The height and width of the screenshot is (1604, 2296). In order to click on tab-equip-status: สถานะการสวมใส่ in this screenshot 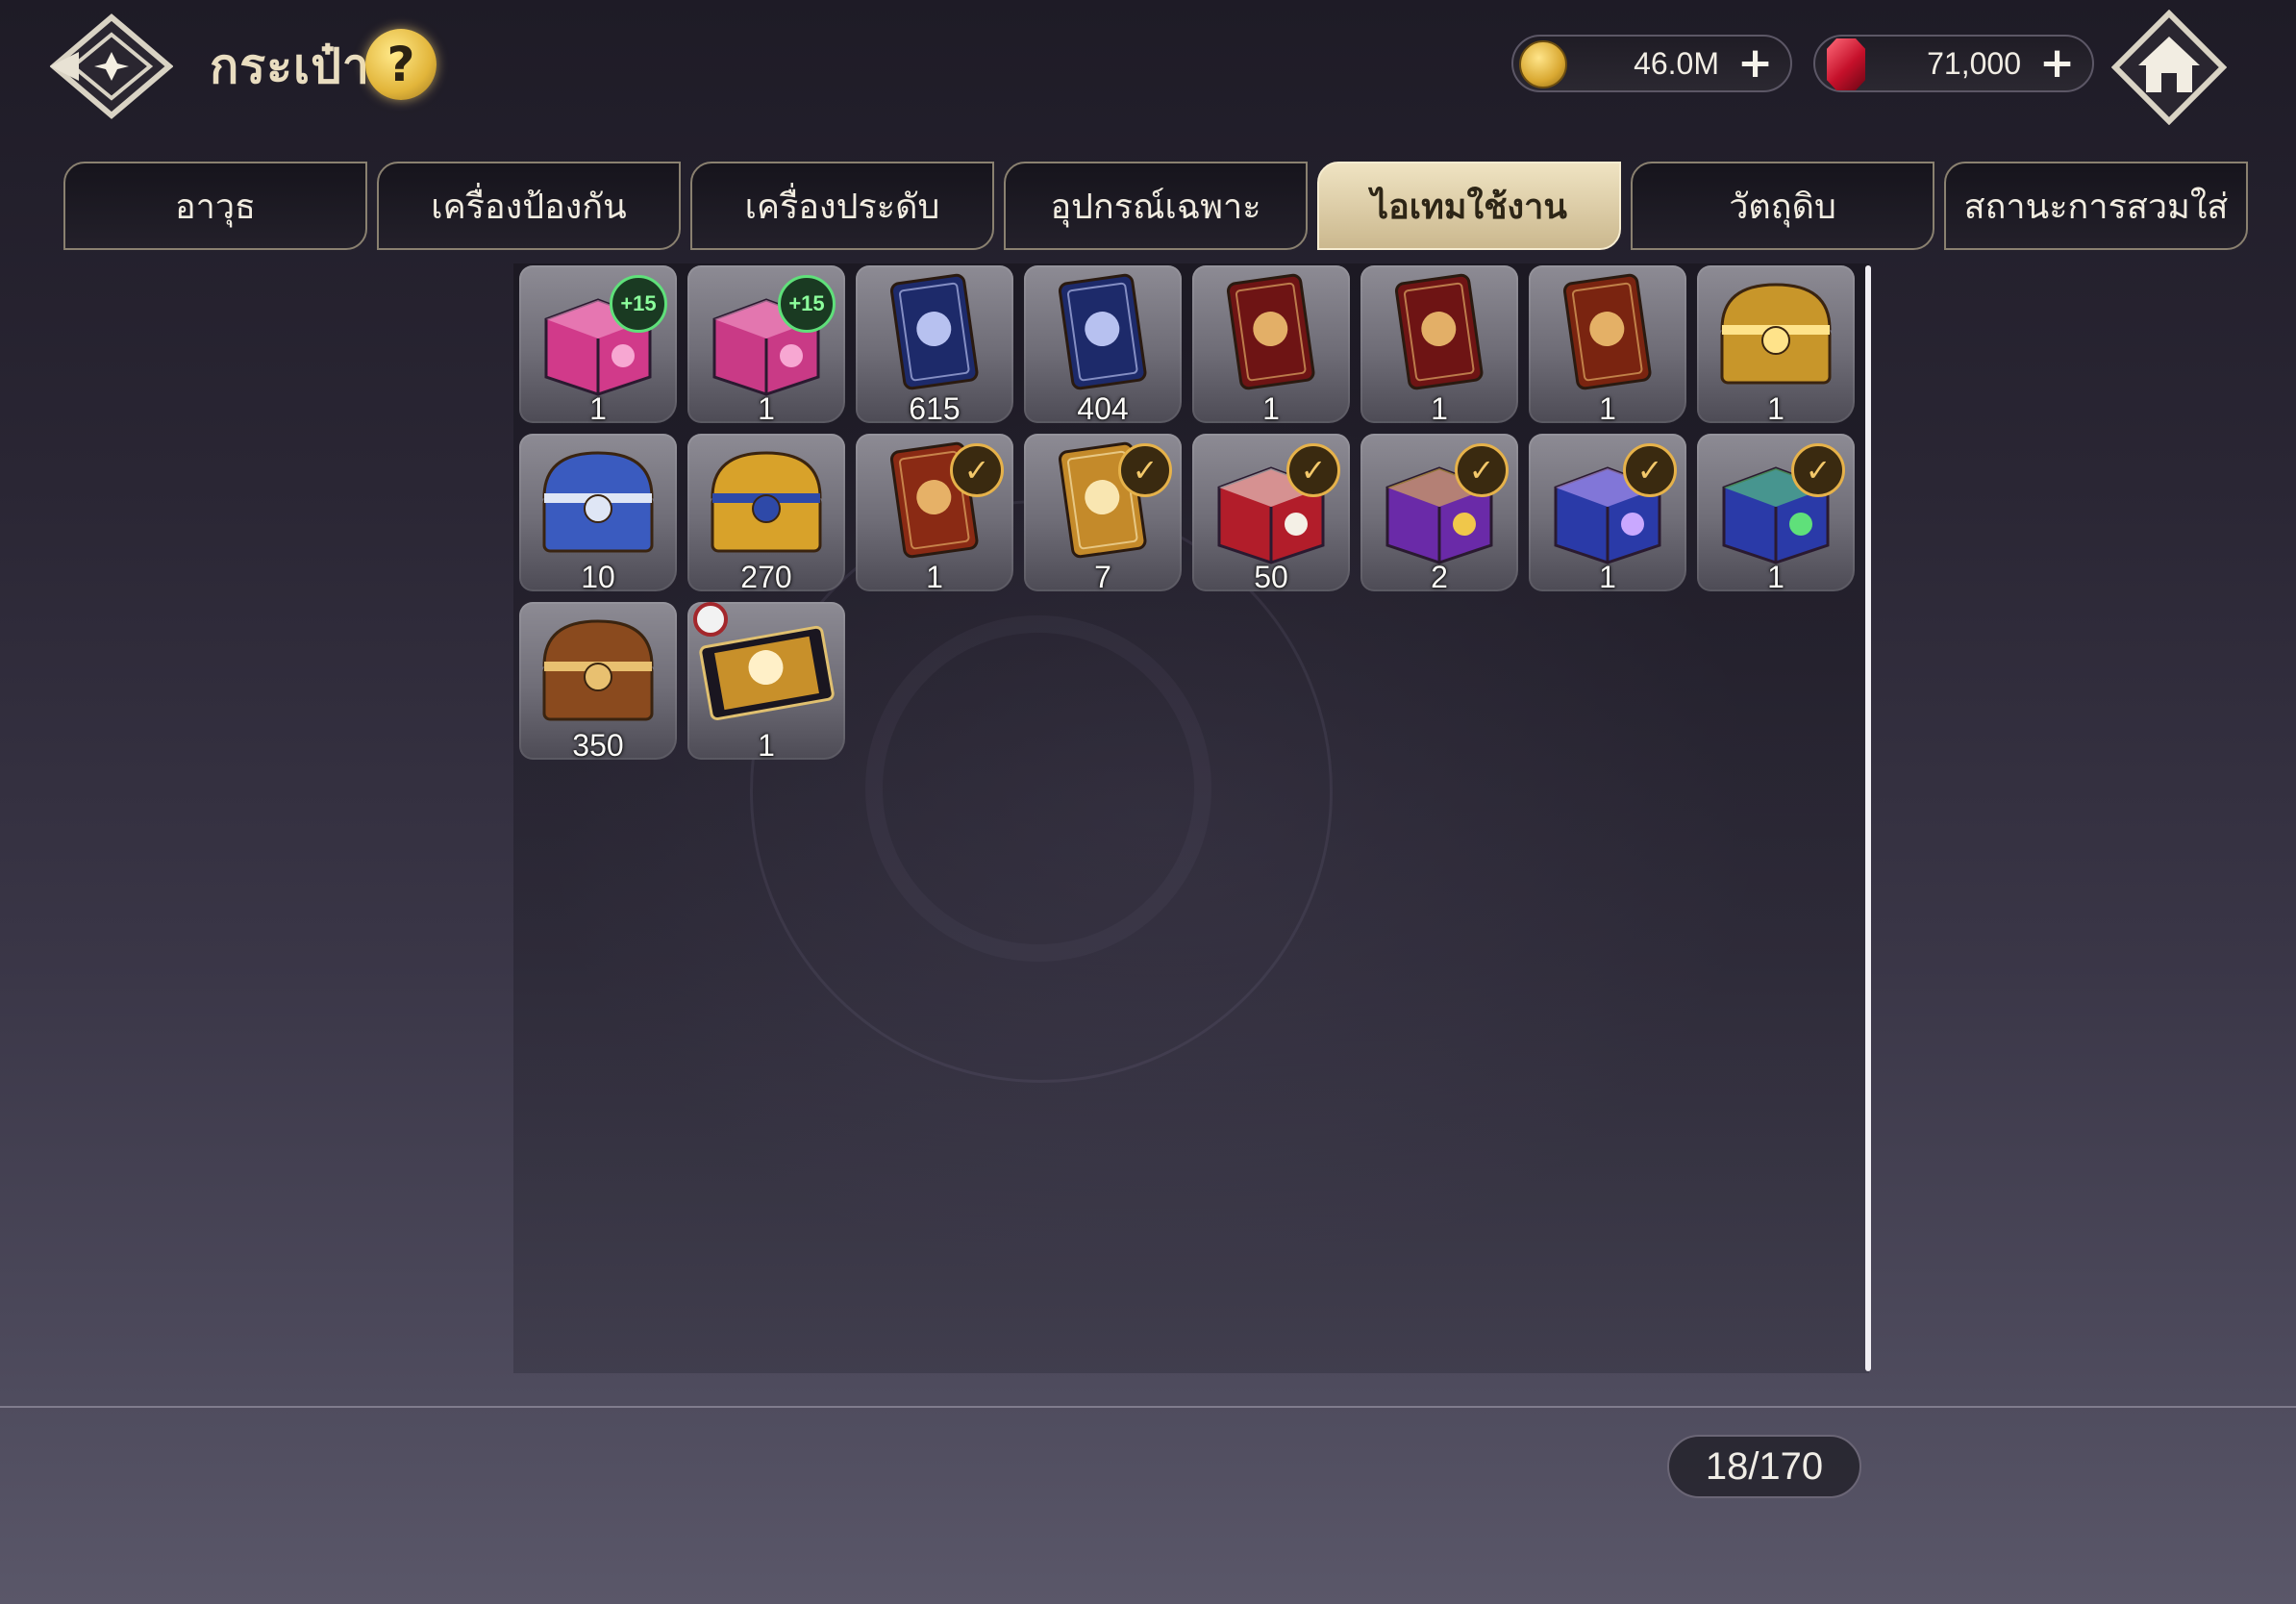, I will do `click(2096, 206)`.